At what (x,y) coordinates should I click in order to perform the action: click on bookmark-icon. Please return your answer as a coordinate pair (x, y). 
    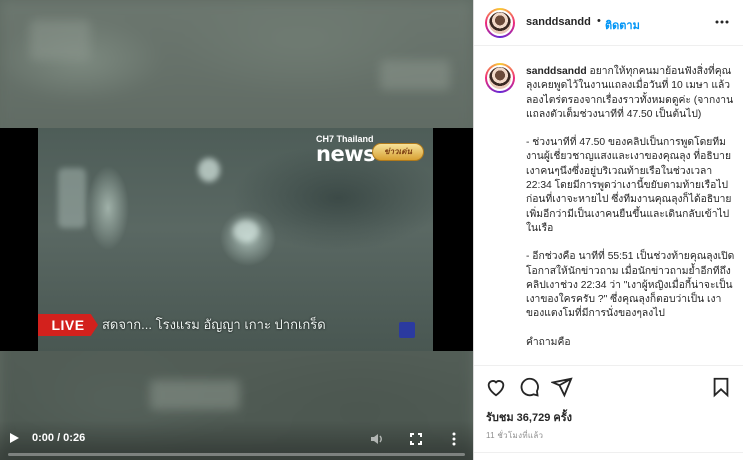
    Looking at the image, I should click on (721, 387).